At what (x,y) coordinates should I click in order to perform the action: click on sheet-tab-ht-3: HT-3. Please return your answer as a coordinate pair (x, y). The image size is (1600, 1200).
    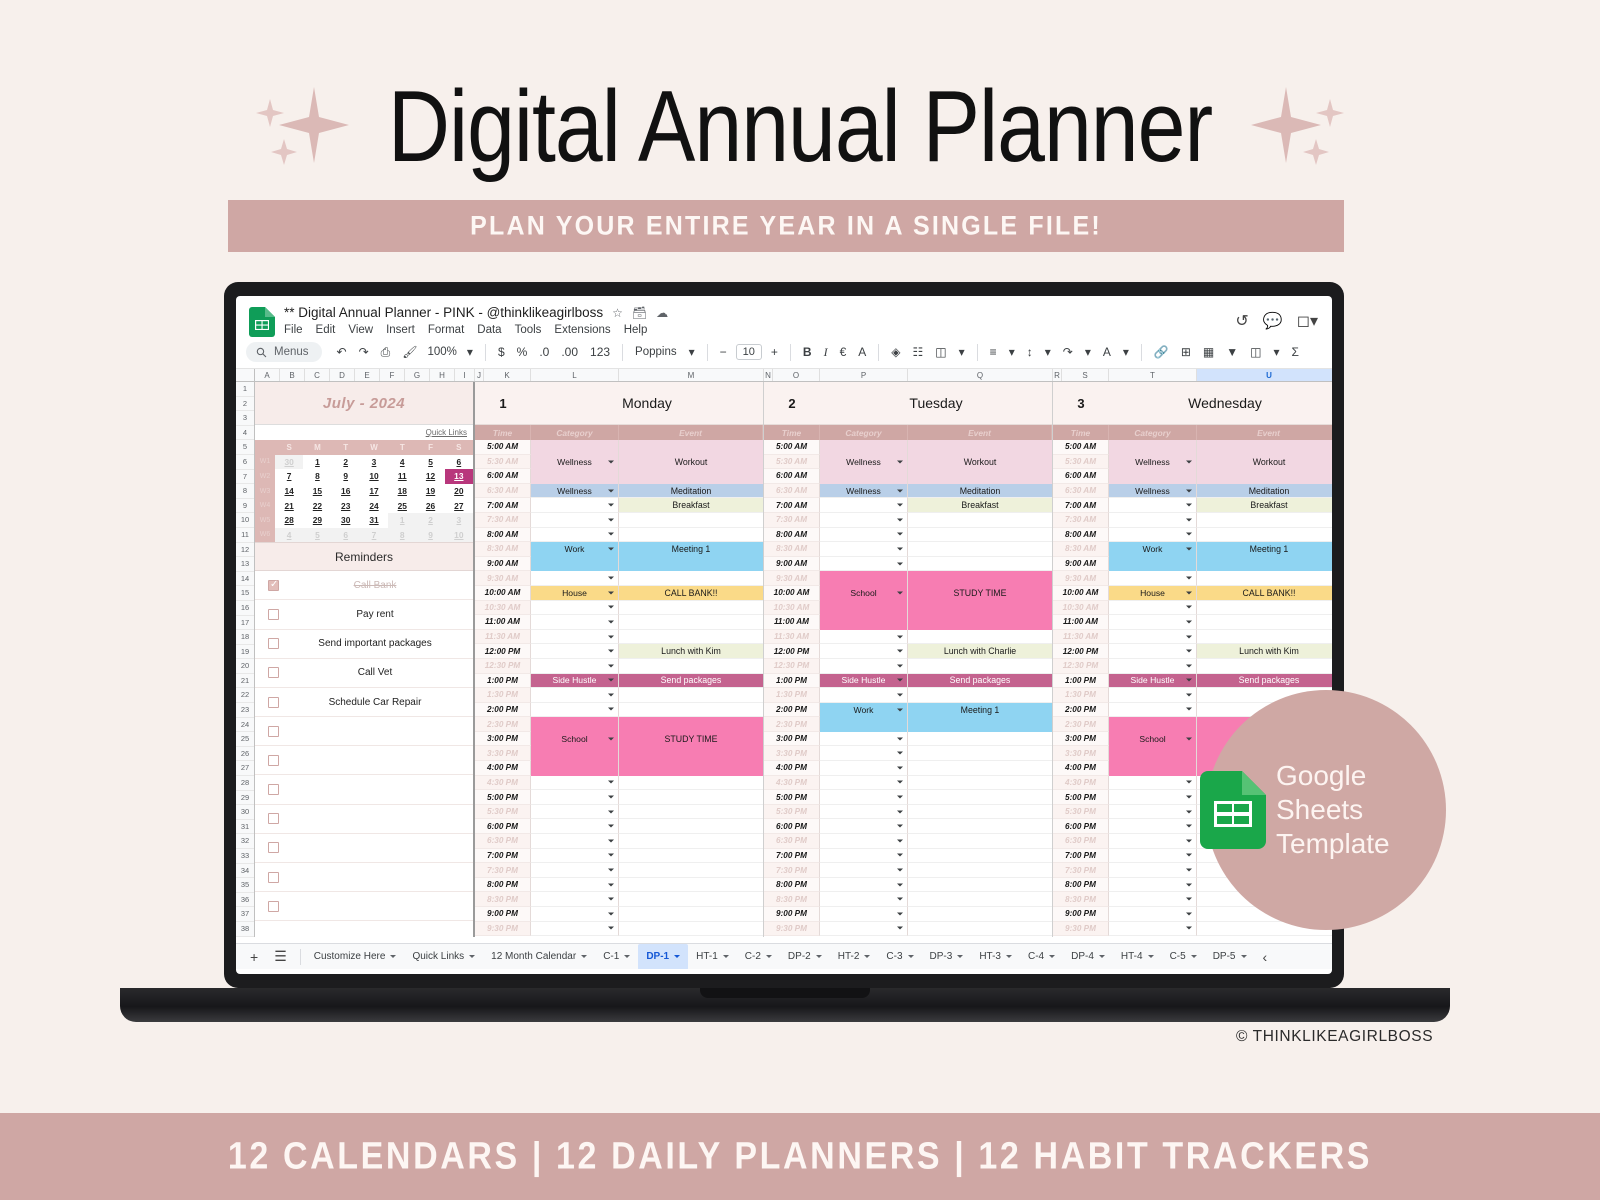
    Looking at the image, I should click on (995, 956).